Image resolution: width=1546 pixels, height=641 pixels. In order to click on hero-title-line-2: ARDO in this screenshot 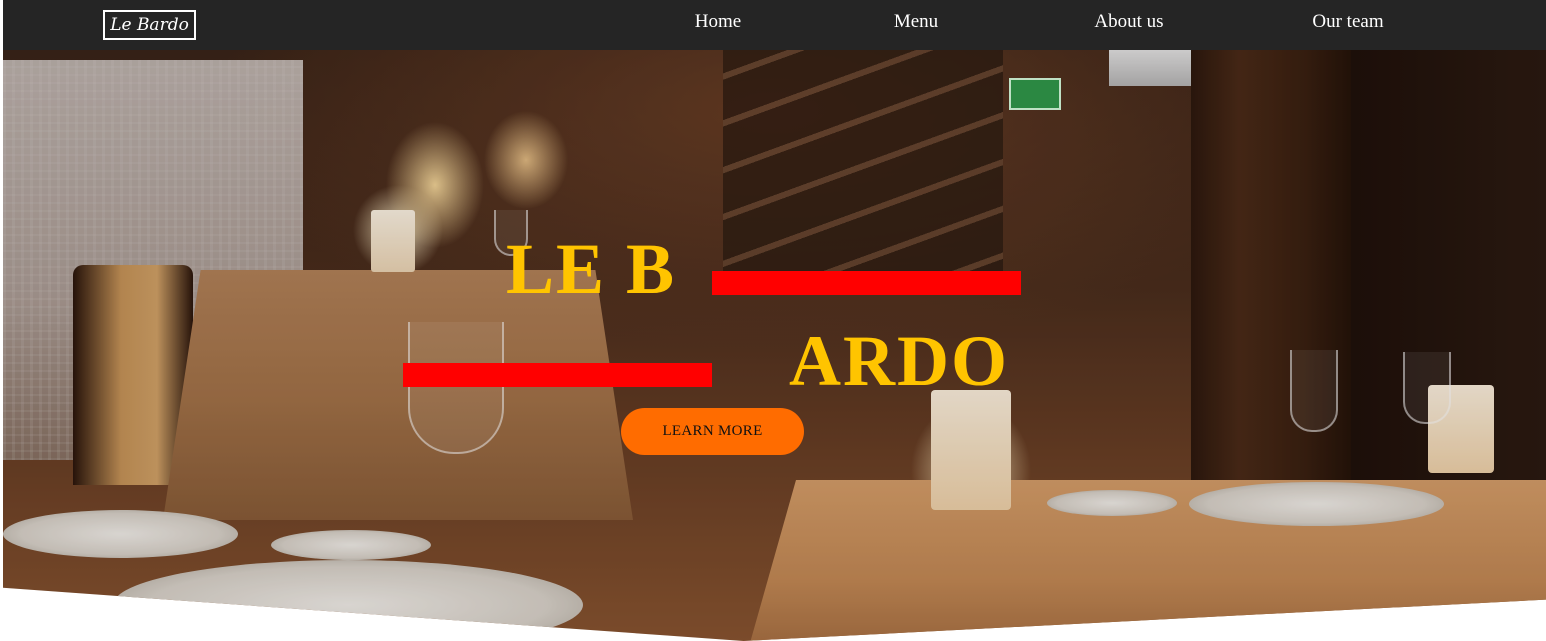, I will do `click(899, 361)`.